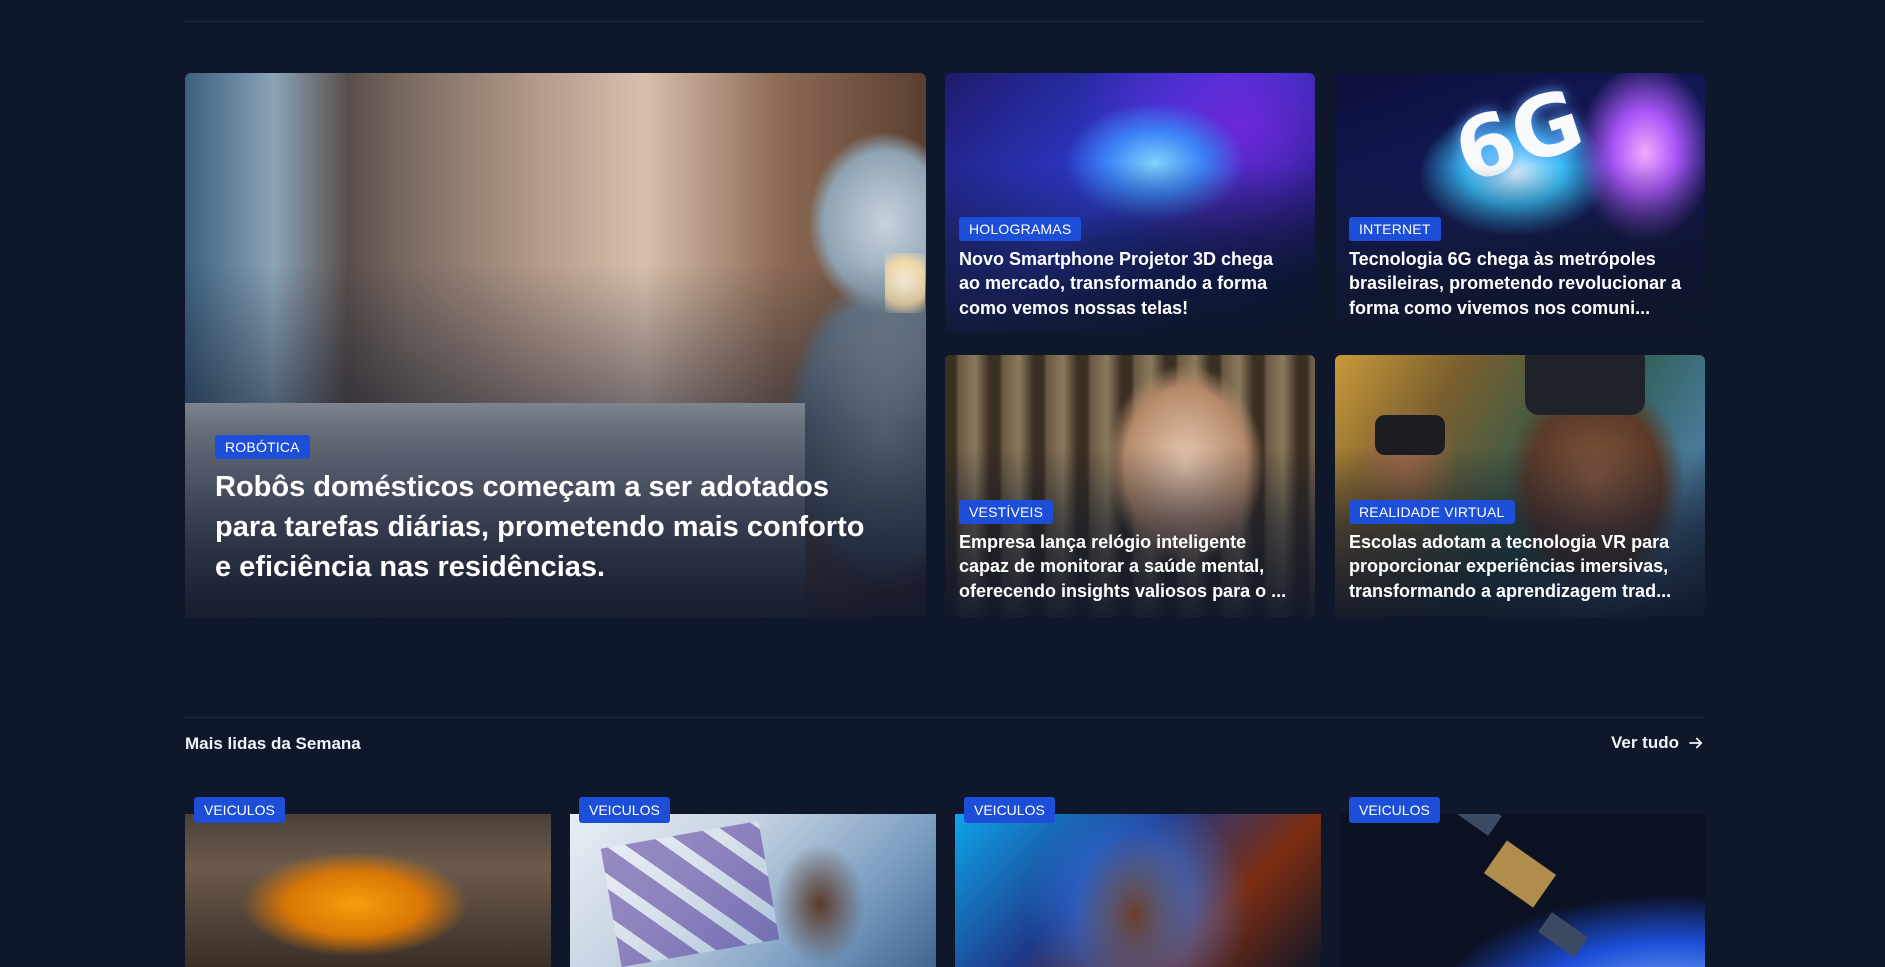  What do you see at coordinates (1395, 228) in the screenshot?
I see `category-badge: INTERNET` at bounding box center [1395, 228].